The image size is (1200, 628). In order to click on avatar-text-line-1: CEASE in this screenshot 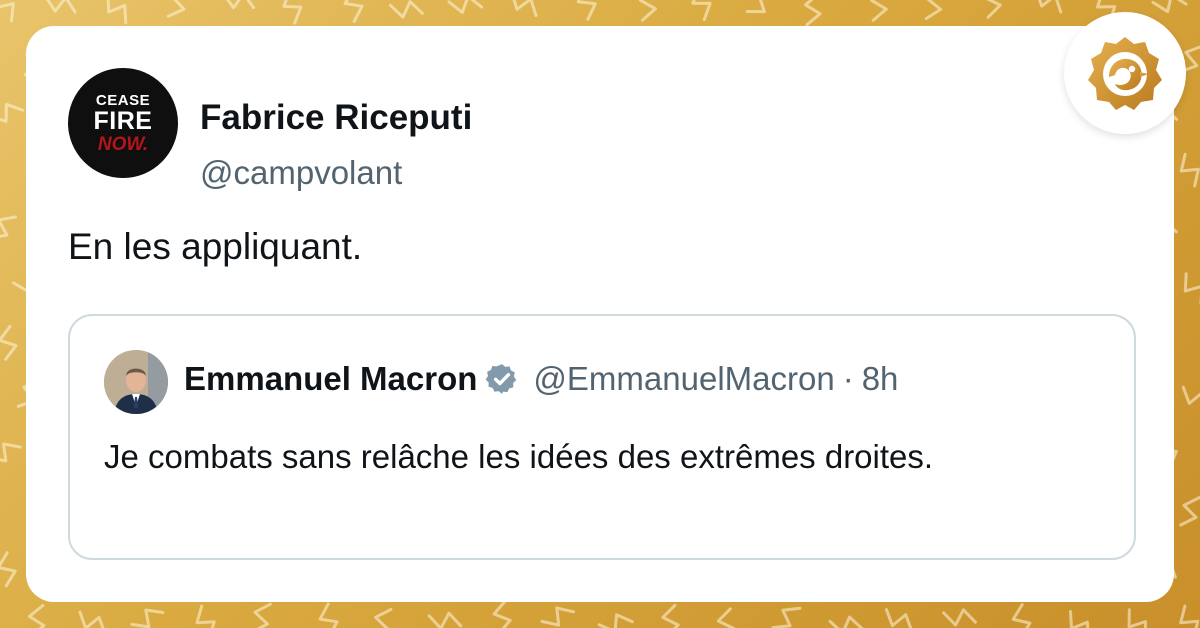, I will do `click(123, 100)`.